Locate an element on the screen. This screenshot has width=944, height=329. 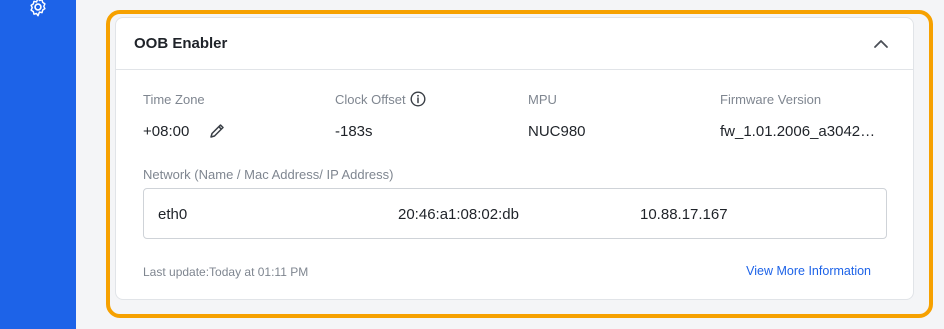
network-row: eth0 20:46:a1:08:02:db 10.88.17.167 is located at coordinates (515, 213).